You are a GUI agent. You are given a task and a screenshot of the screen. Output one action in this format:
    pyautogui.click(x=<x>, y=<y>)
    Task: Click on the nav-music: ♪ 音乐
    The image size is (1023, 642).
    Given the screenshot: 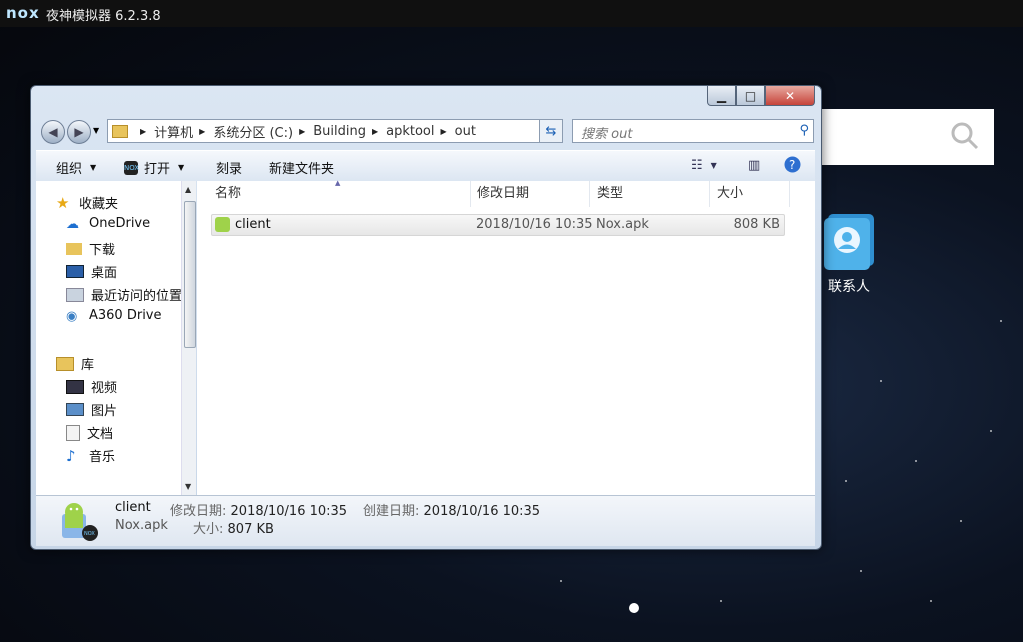 What is the action you would take?
    pyautogui.click(x=90, y=455)
    